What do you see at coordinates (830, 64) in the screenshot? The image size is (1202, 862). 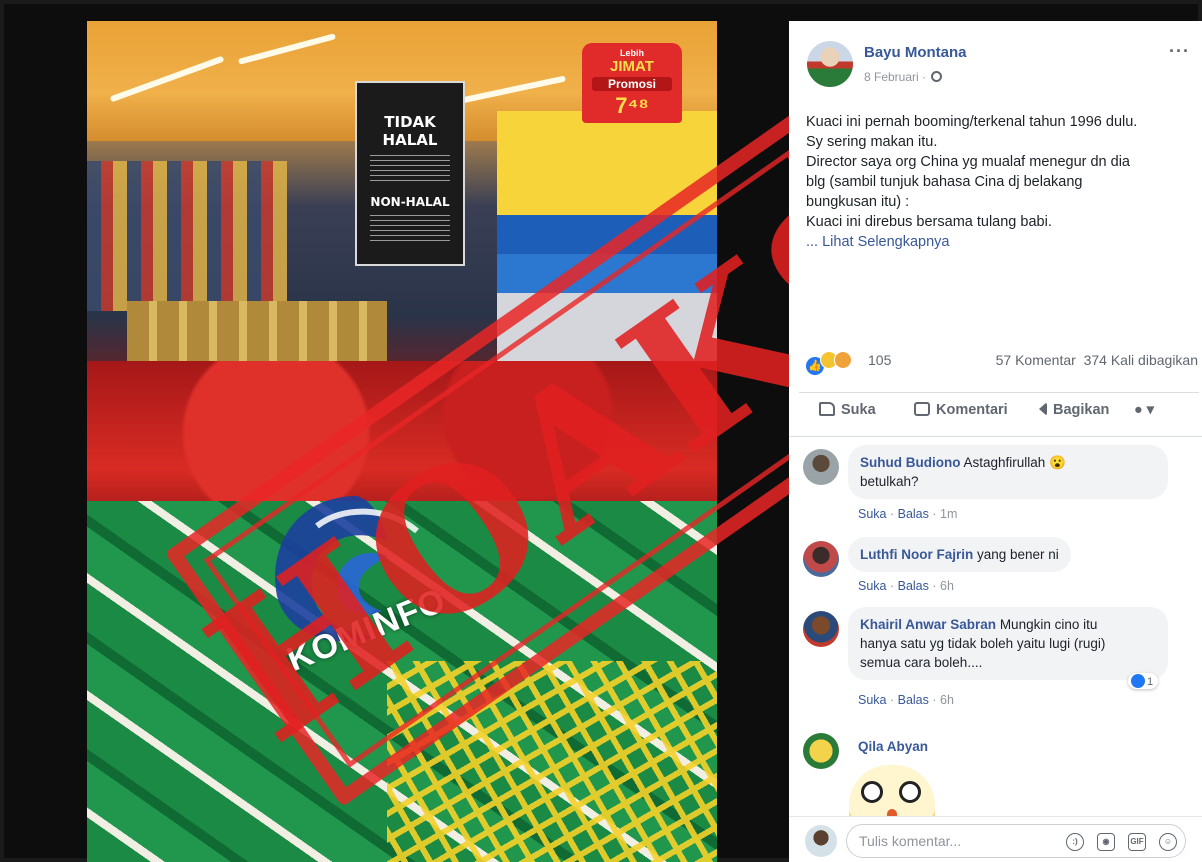 I see `author-avatar` at bounding box center [830, 64].